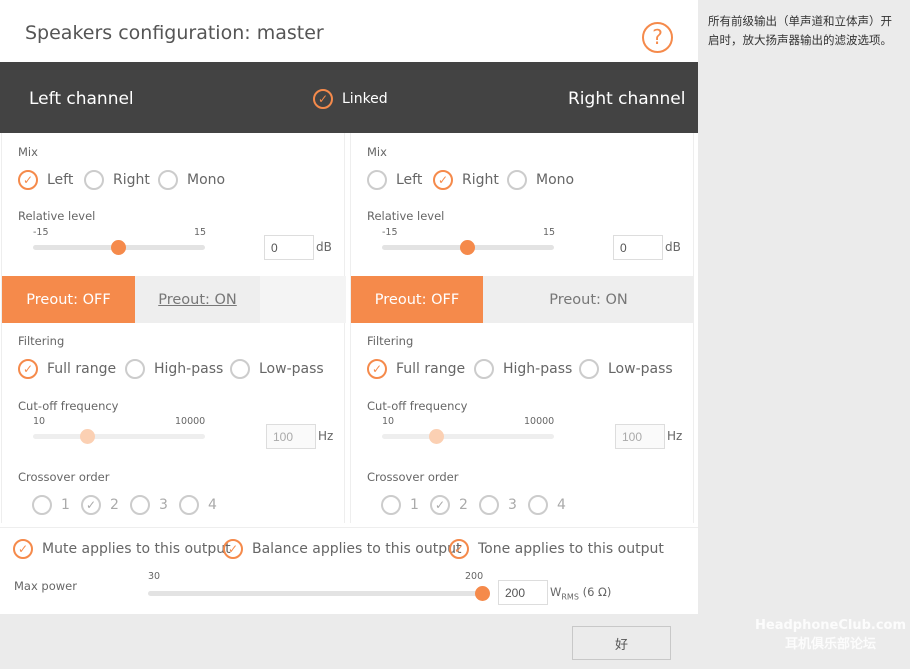 The image size is (910, 669). I want to click on max-power-unit: WRMS (6 Ω), so click(581, 593).